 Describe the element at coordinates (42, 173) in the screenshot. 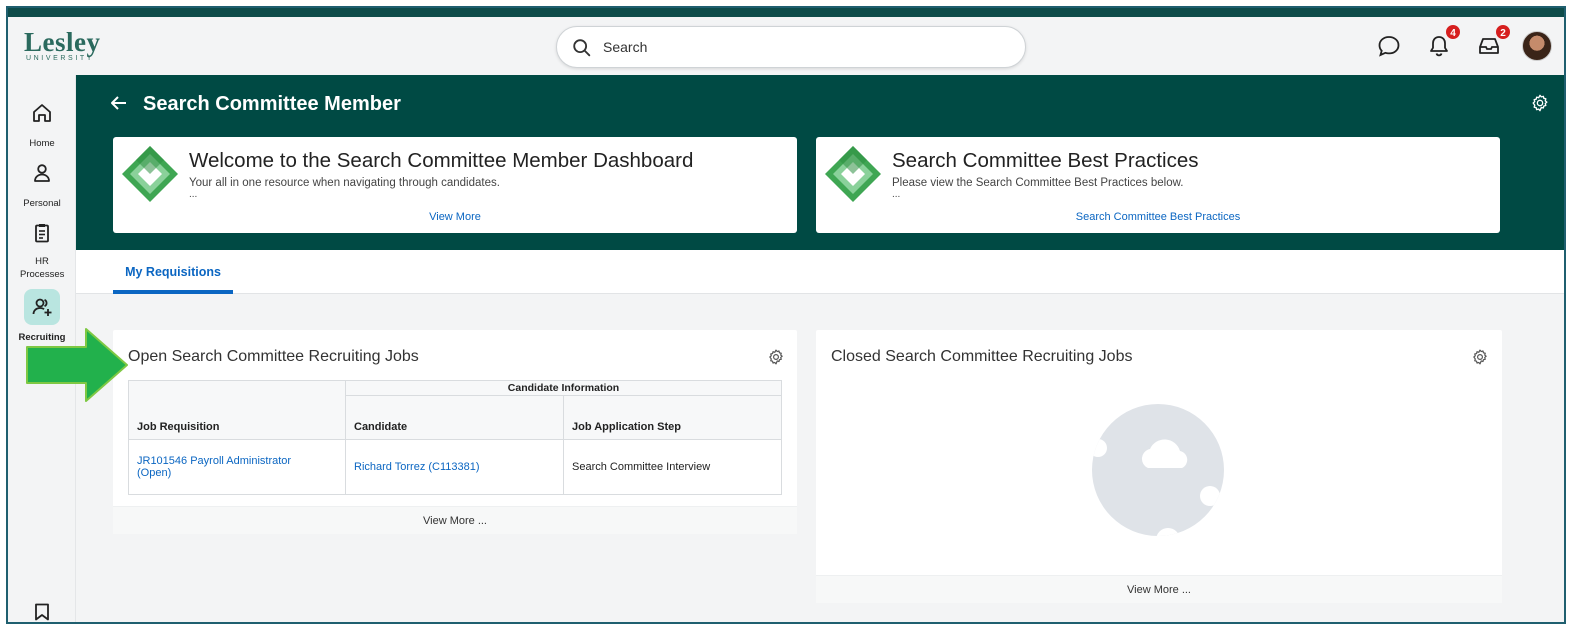

I see `person-icon` at that location.